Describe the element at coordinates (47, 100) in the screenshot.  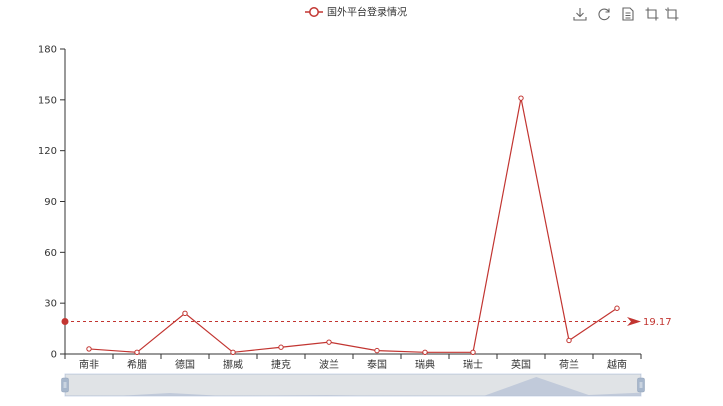
I see `y-tick-label: 150` at that location.